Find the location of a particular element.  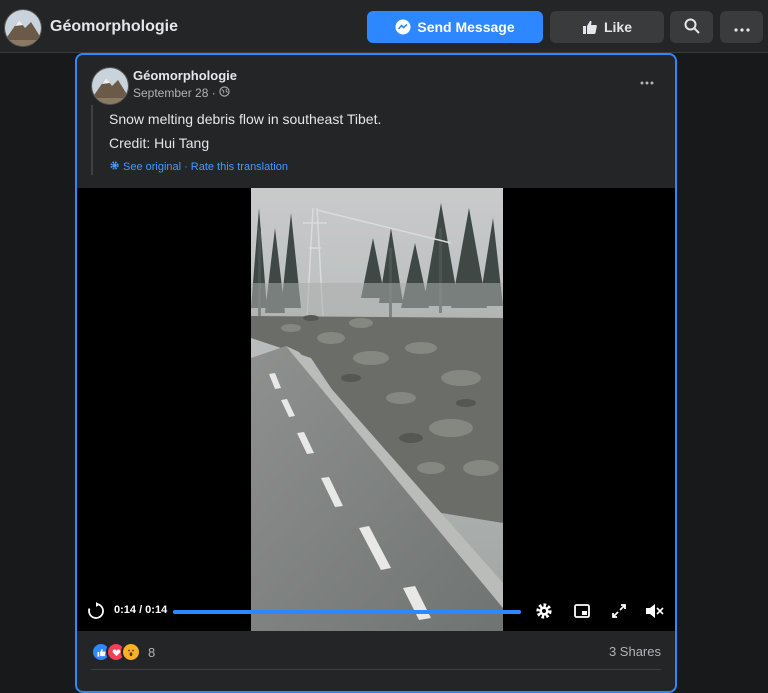

send-message-label: Send Message is located at coordinates (466, 27).